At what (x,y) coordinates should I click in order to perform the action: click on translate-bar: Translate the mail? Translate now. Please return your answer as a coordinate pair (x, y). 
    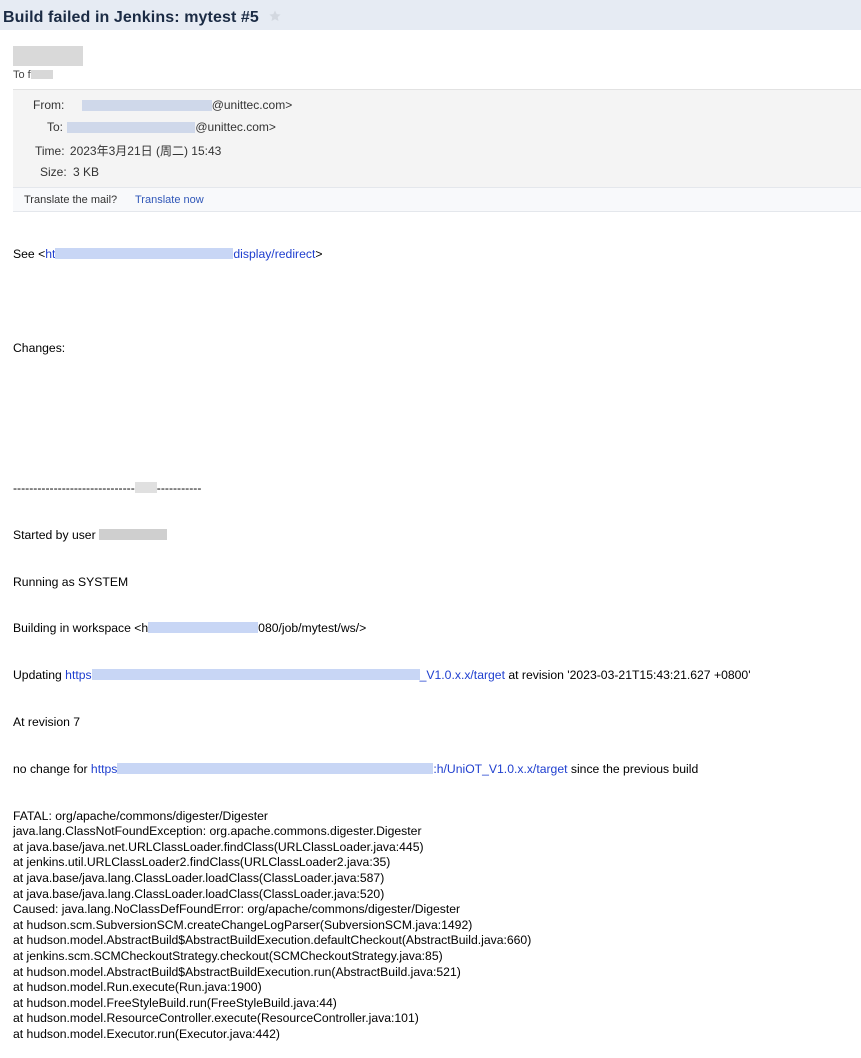
    Looking at the image, I should click on (437, 199).